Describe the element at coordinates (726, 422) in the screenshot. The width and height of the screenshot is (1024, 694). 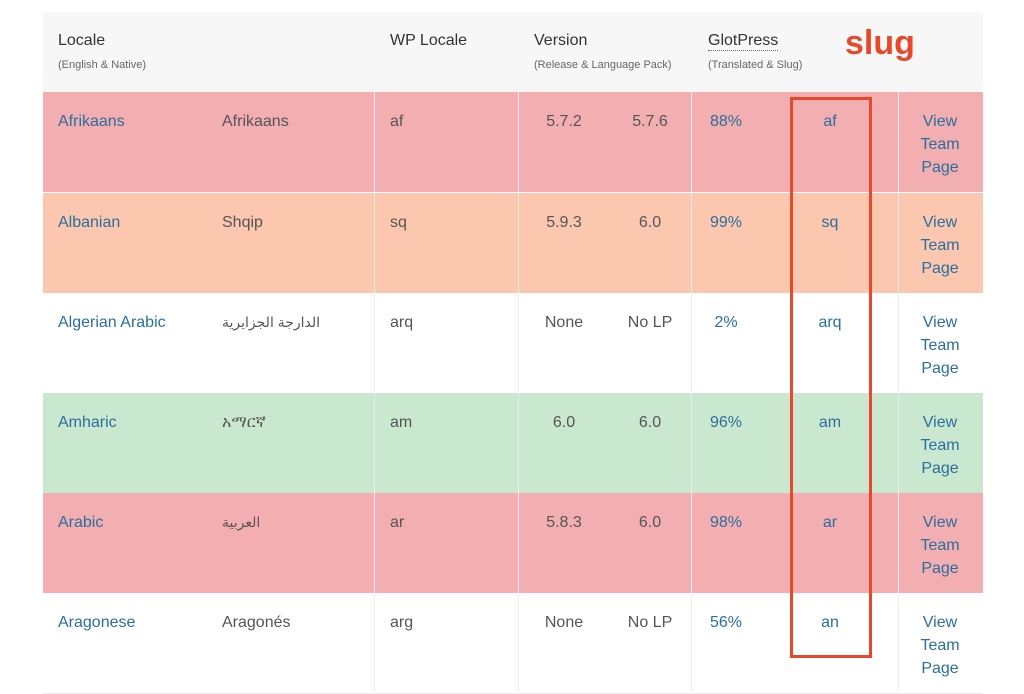
I see `translated-percent-link: 96%` at that location.